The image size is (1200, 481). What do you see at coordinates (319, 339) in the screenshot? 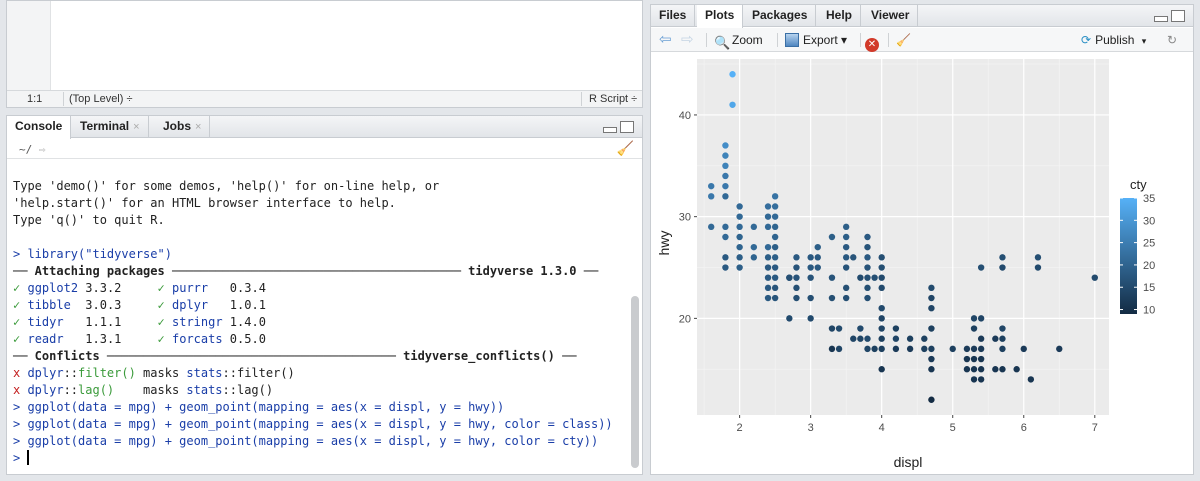
I see `package-row: ✓ readr 1.3.1 ✓ forcats 0.5.0` at bounding box center [319, 339].